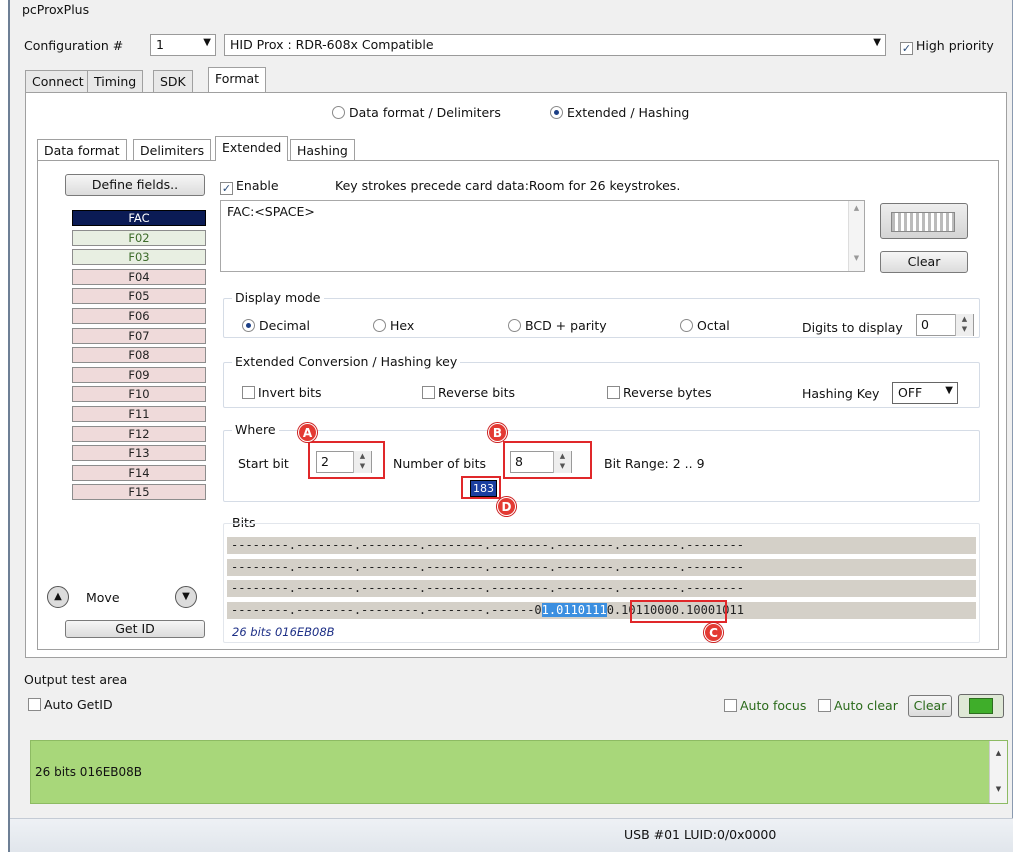 The width and height of the screenshot is (1013, 852). I want to click on radio-octal: Octal, so click(705, 325).